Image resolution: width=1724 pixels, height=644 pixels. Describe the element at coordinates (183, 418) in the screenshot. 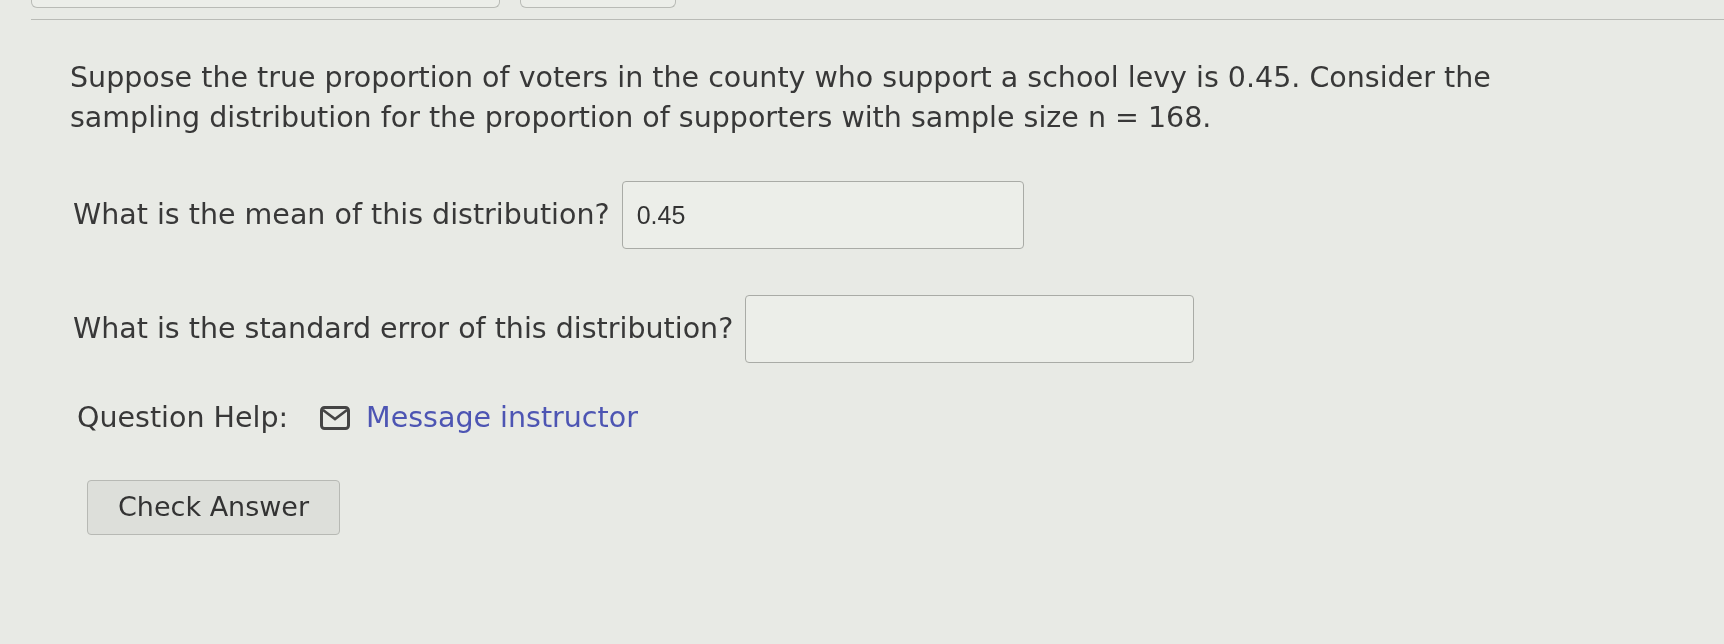

I see `help-label: Question Help:` at that location.